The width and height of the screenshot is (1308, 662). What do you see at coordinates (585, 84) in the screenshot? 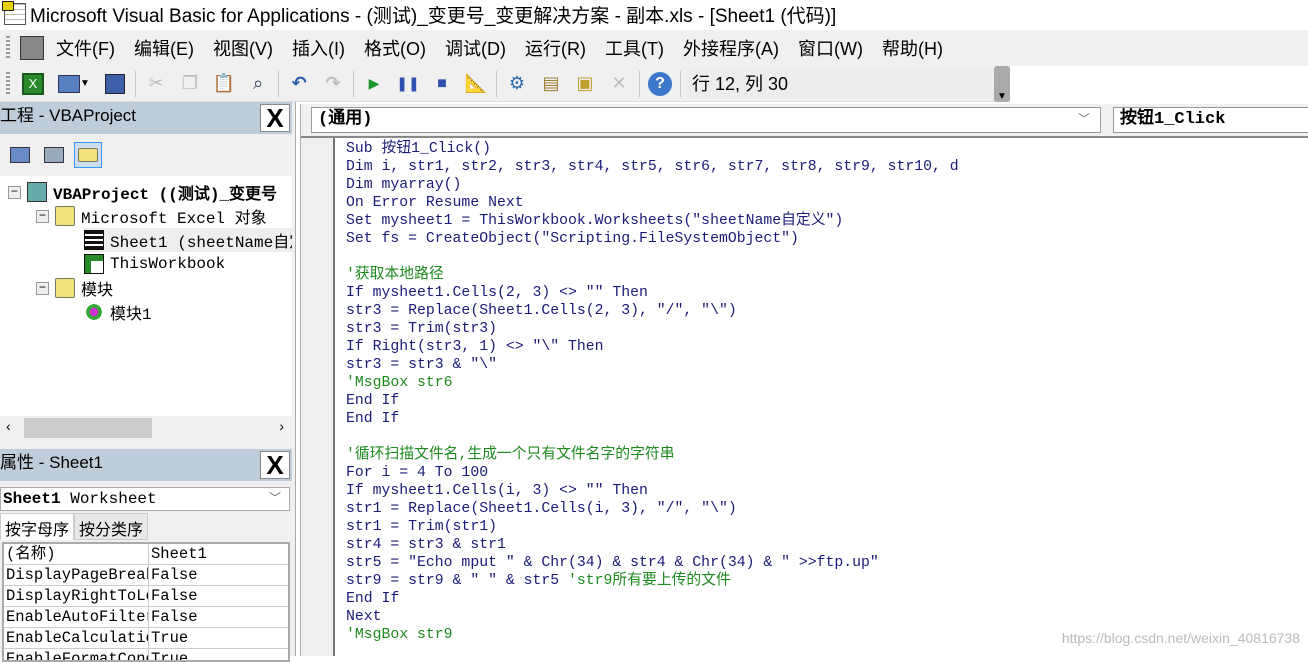
I see `object-browser-icon: ▣` at bounding box center [585, 84].